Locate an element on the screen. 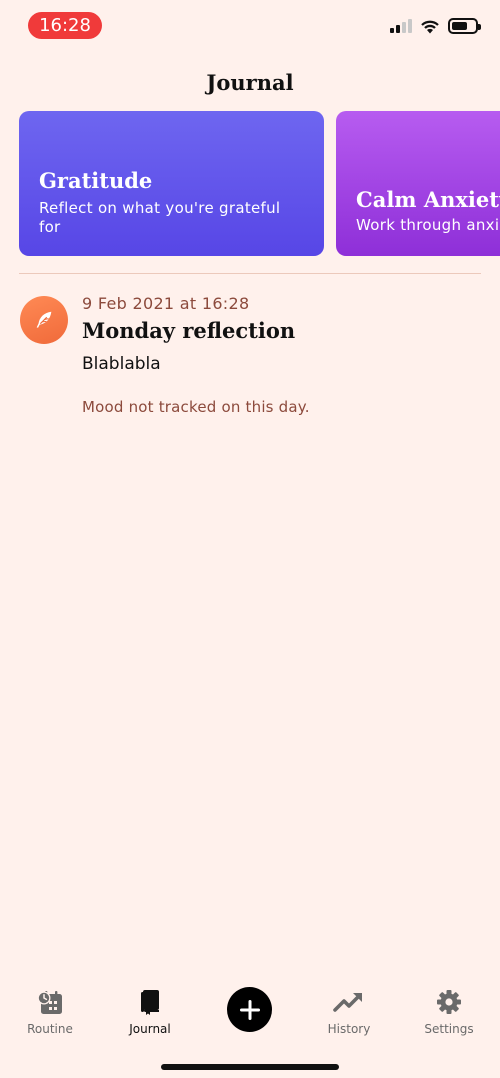  status-bar: 16:28 is located at coordinates (250, 25).